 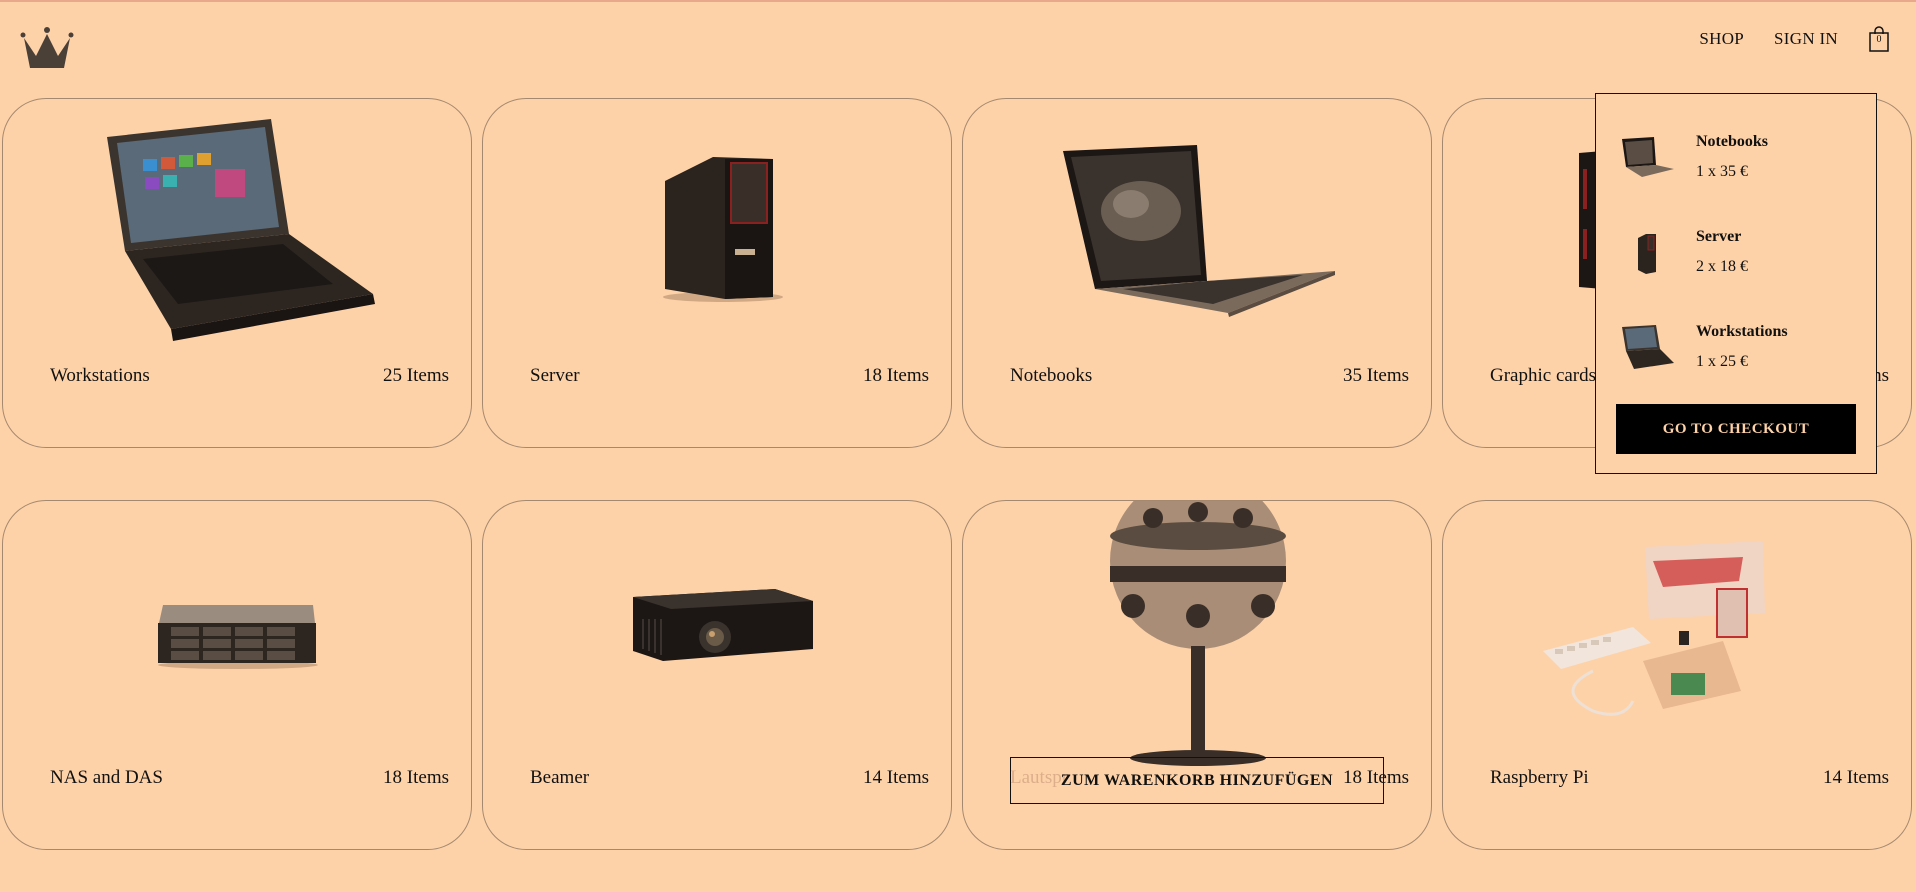 What do you see at coordinates (1721, 39) in the screenshot?
I see `nav-shop-link: SHOP` at bounding box center [1721, 39].